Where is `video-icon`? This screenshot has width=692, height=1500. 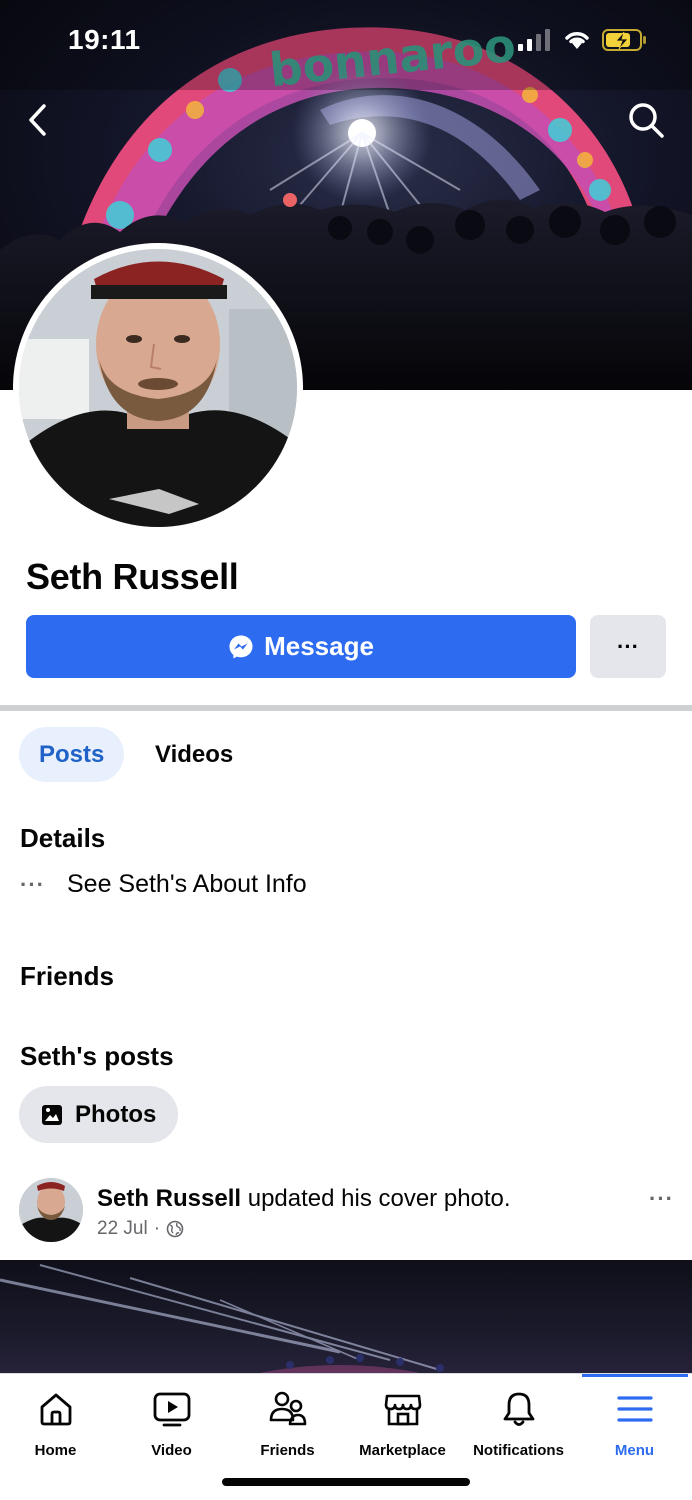 video-icon is located at coordinates (171, 1409).